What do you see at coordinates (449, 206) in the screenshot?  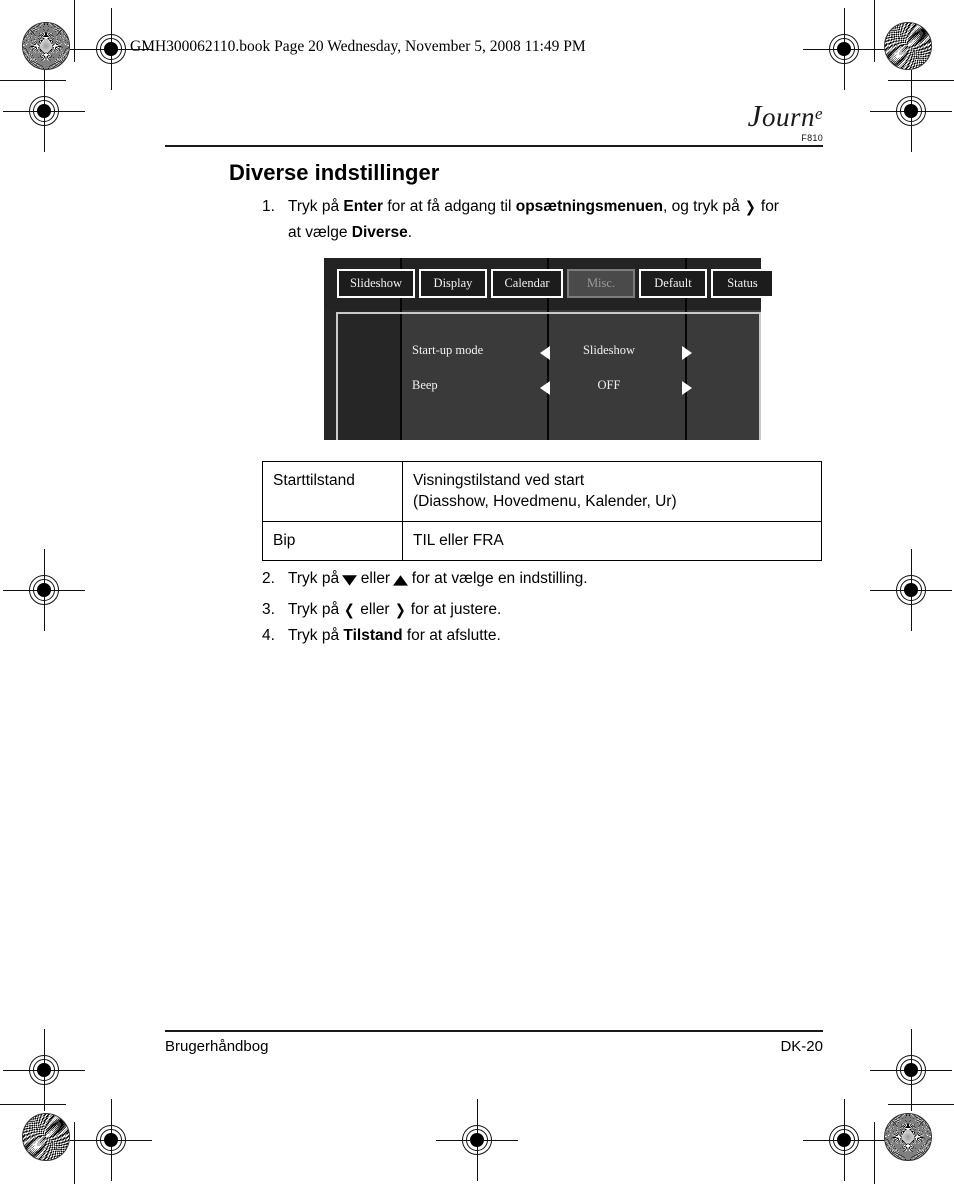 I see `step1-mid: for at få adgang til` at bounding box center [449, 206].